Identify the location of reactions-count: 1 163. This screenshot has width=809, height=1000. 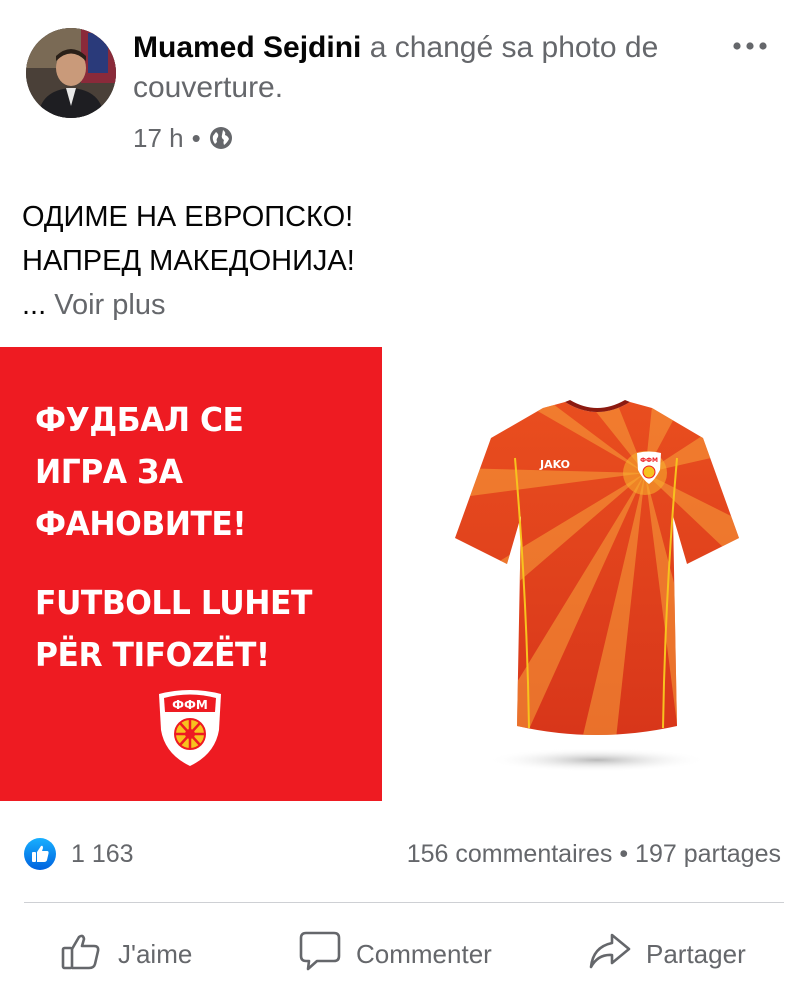
(102, 854).